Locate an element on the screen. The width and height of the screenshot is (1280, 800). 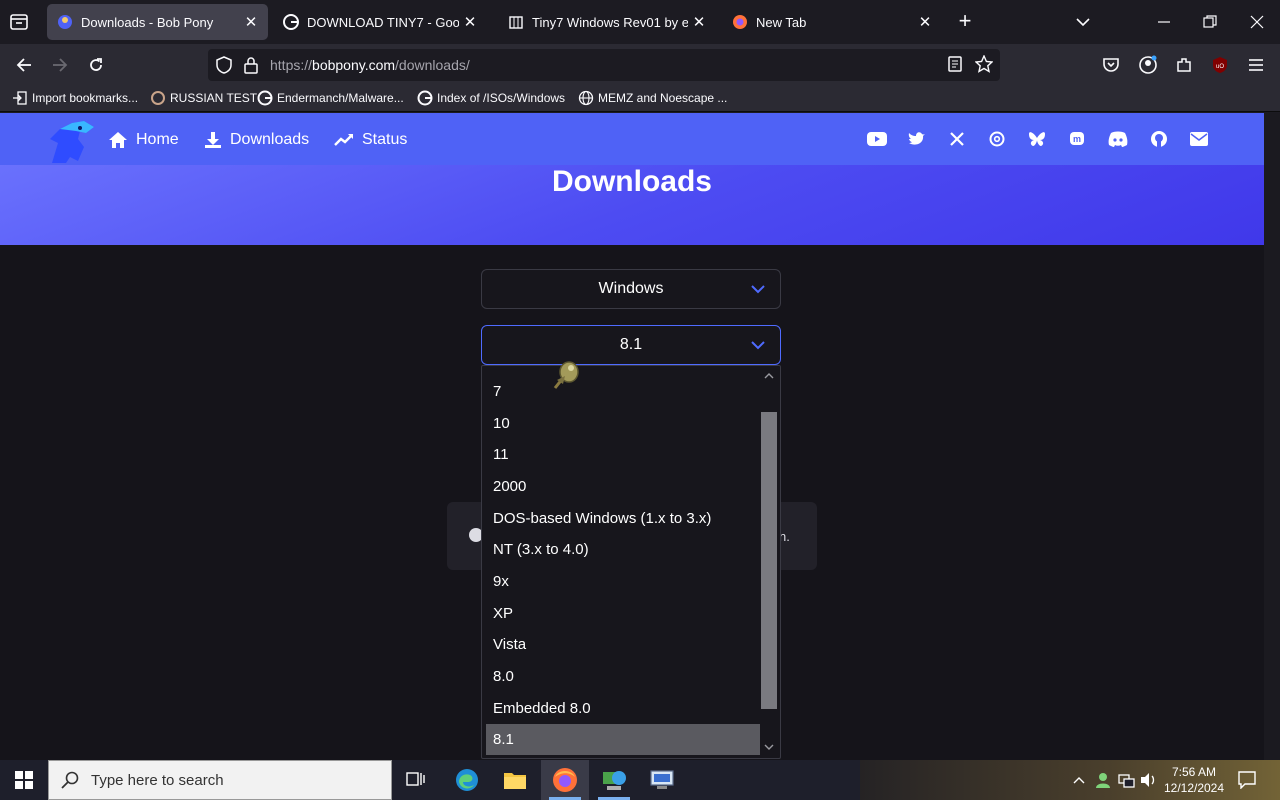
remote-desktop-icon is located at coordinates (662, 780).